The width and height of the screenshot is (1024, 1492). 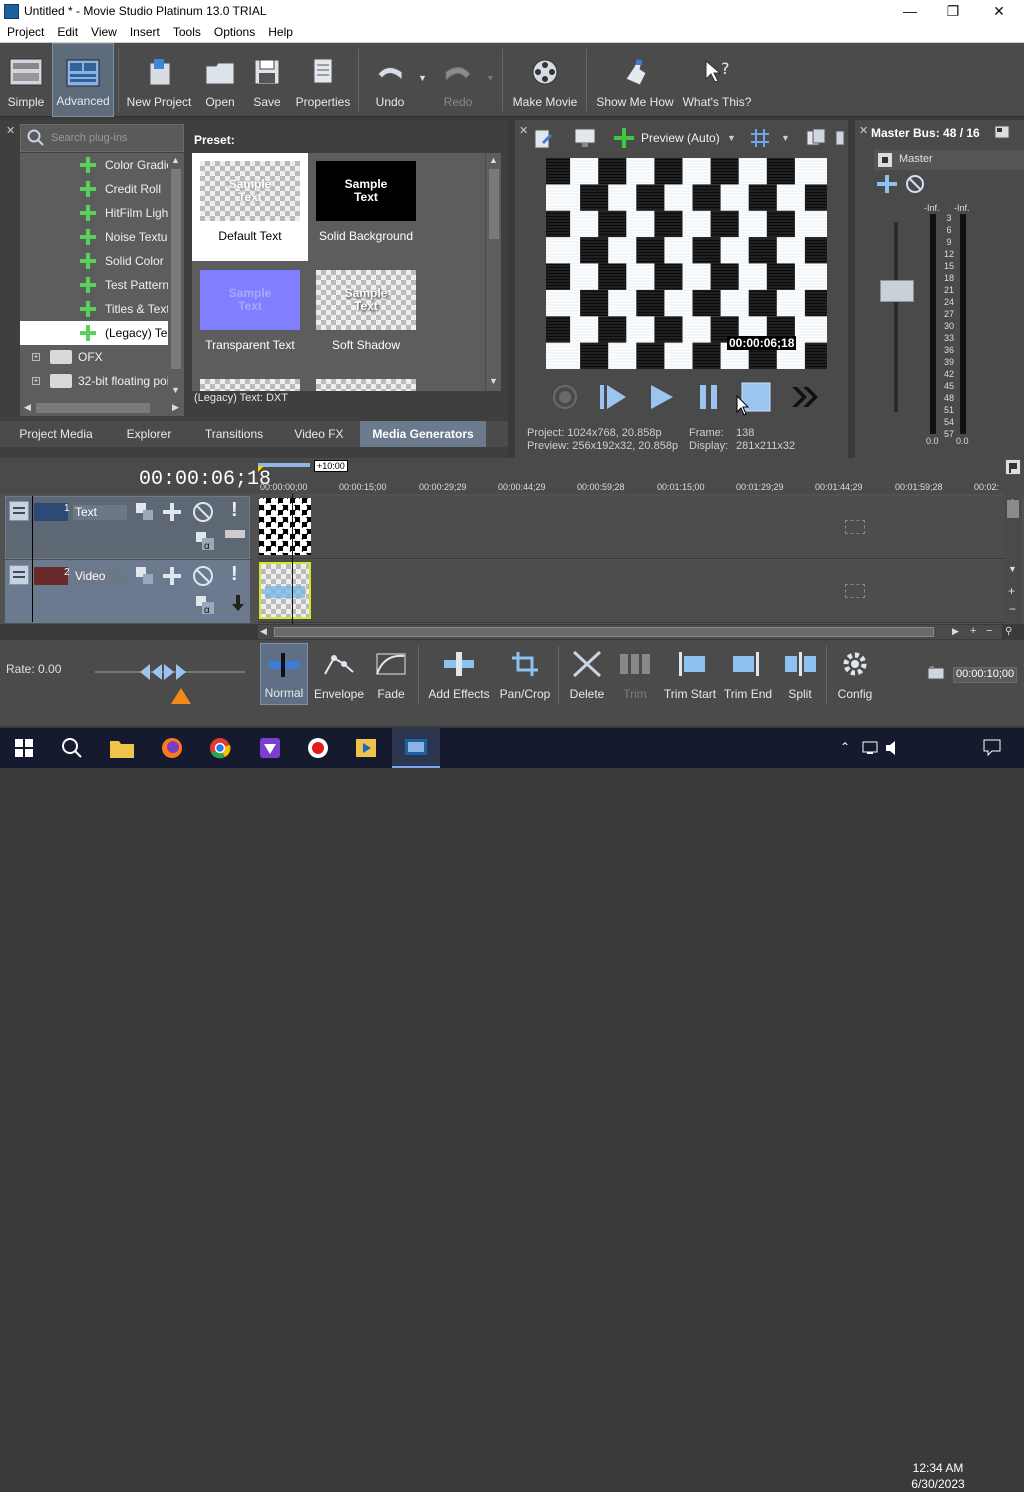 What do you see at coordinates (661, 398) in the screenshot?
I see `play-icon` at bounding box center [661, 398].